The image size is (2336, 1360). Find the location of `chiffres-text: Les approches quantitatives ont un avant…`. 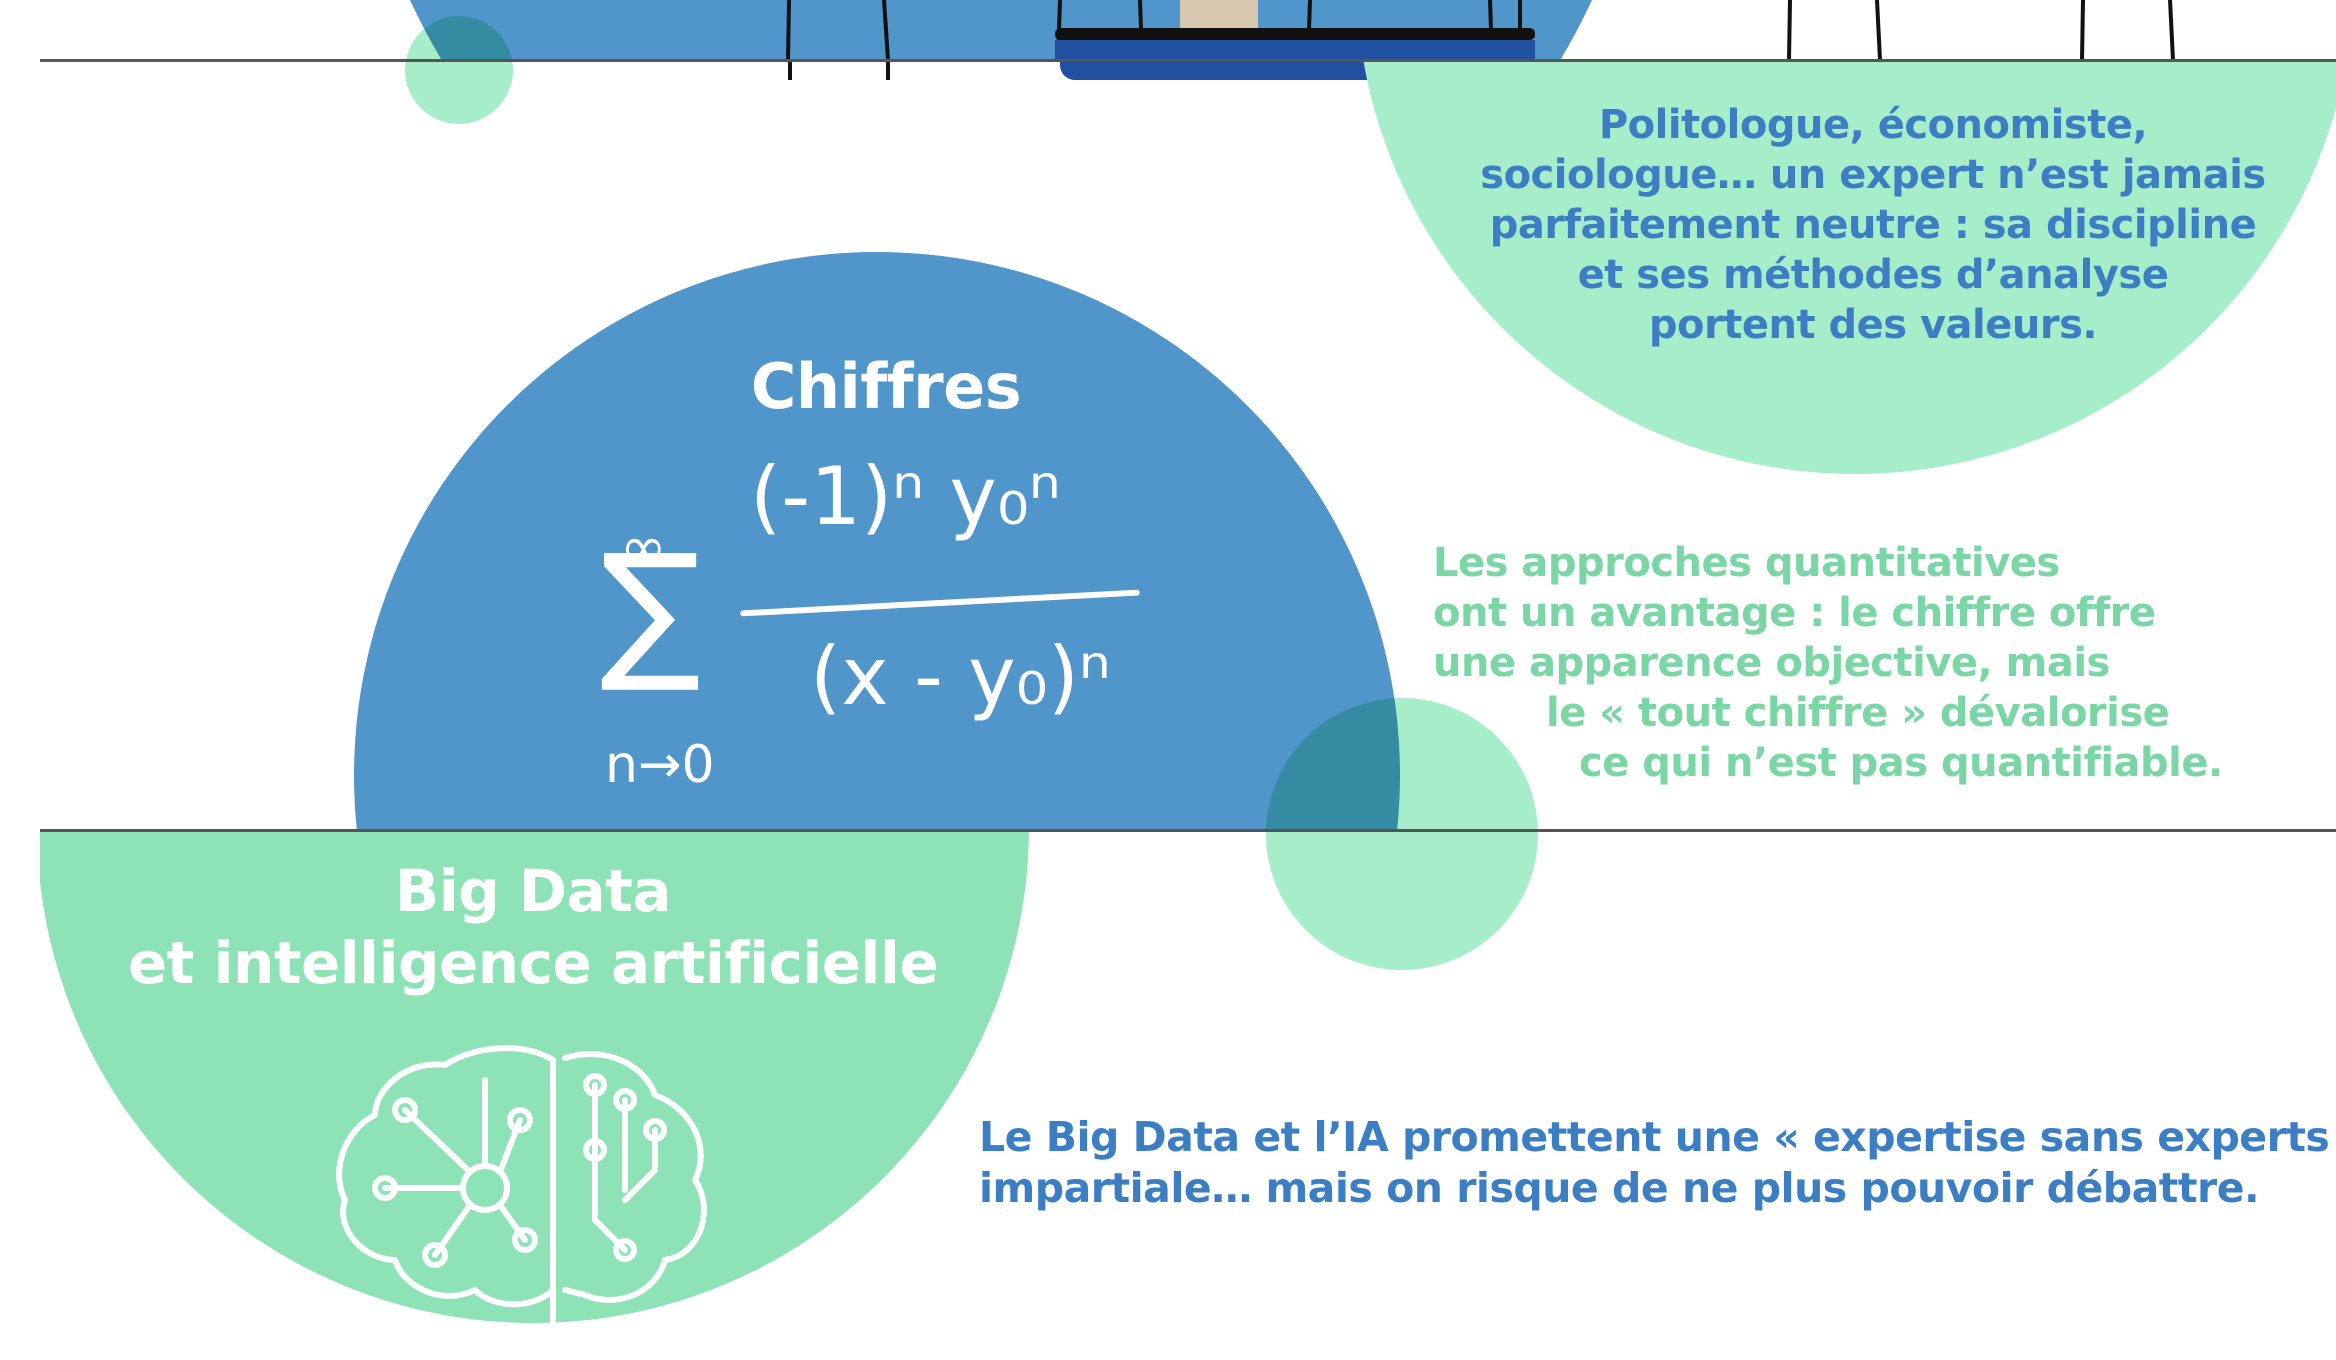

chiffres-text: Les approches quantitatives ont un avant… is located at coordinates (1828, 663).